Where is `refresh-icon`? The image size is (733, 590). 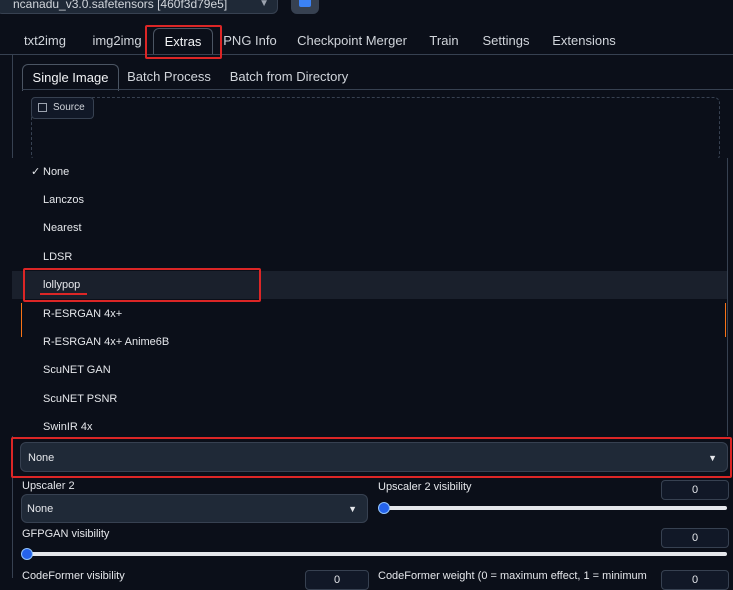 refresh-icon is located at coordinates (305, 3).